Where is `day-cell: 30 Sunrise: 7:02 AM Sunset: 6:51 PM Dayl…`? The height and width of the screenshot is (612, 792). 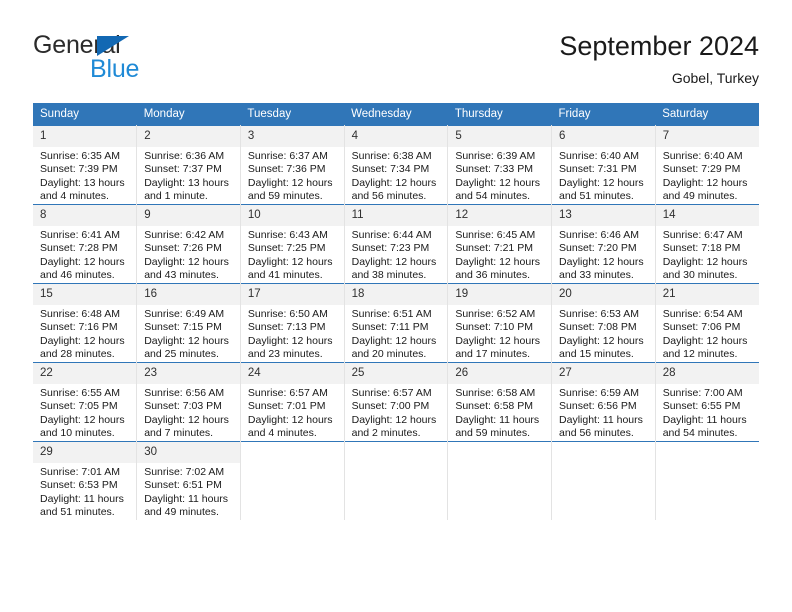
day-cell: 30 Sunrise: 7:02 AM Sunset: 6:51 PM Dayl… is located at coordinates (188, 480).